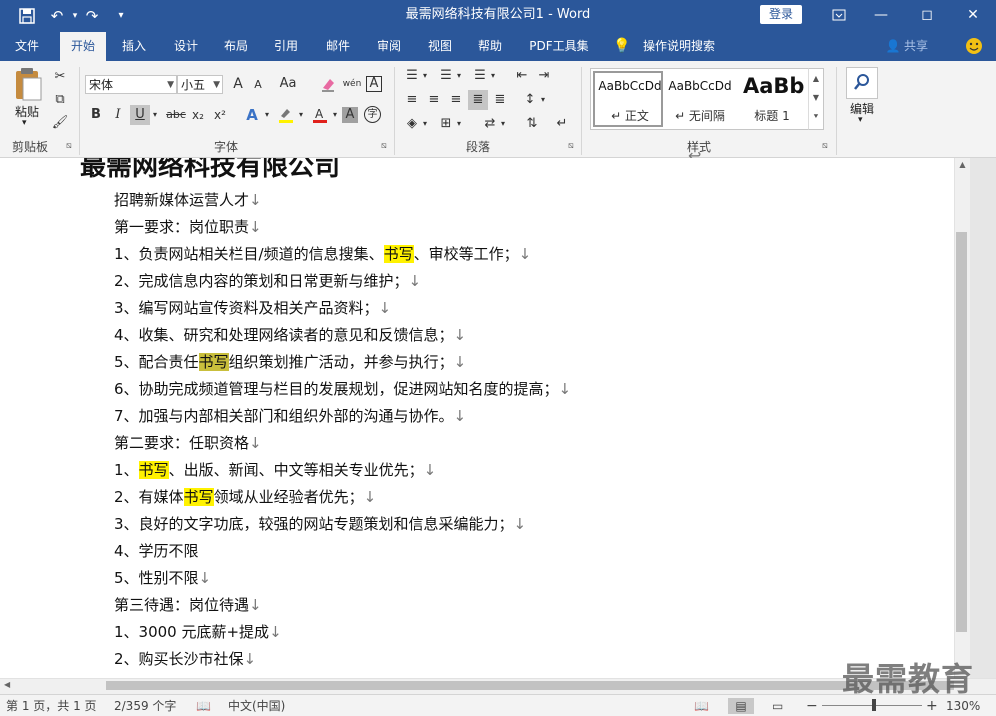  What do you see at coordinates (874, 705) in the screenshot?
I see `zoom-slider-handle` at bounding box center [874, 705].